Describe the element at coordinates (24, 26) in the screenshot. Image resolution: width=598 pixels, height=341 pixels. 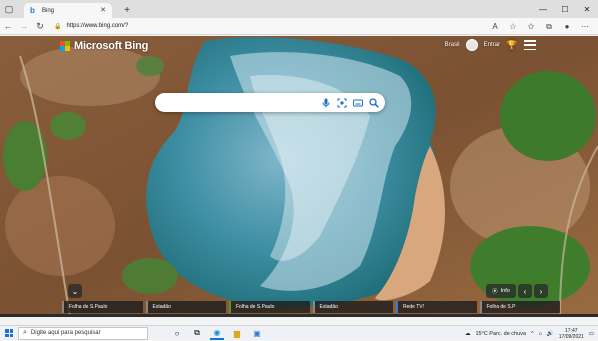
I see `forward-button: →` at that location.